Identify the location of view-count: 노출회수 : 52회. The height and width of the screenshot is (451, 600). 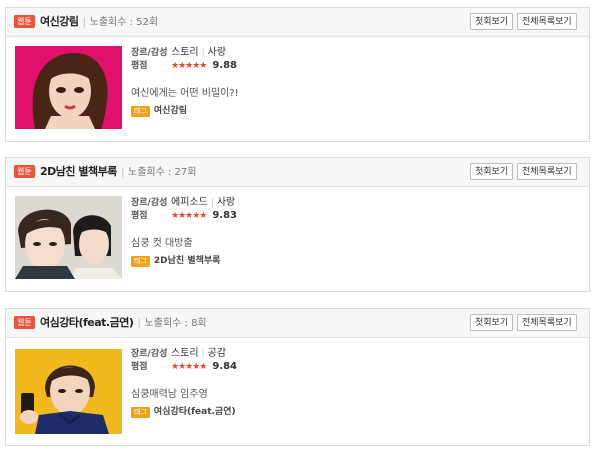
(124, 22).